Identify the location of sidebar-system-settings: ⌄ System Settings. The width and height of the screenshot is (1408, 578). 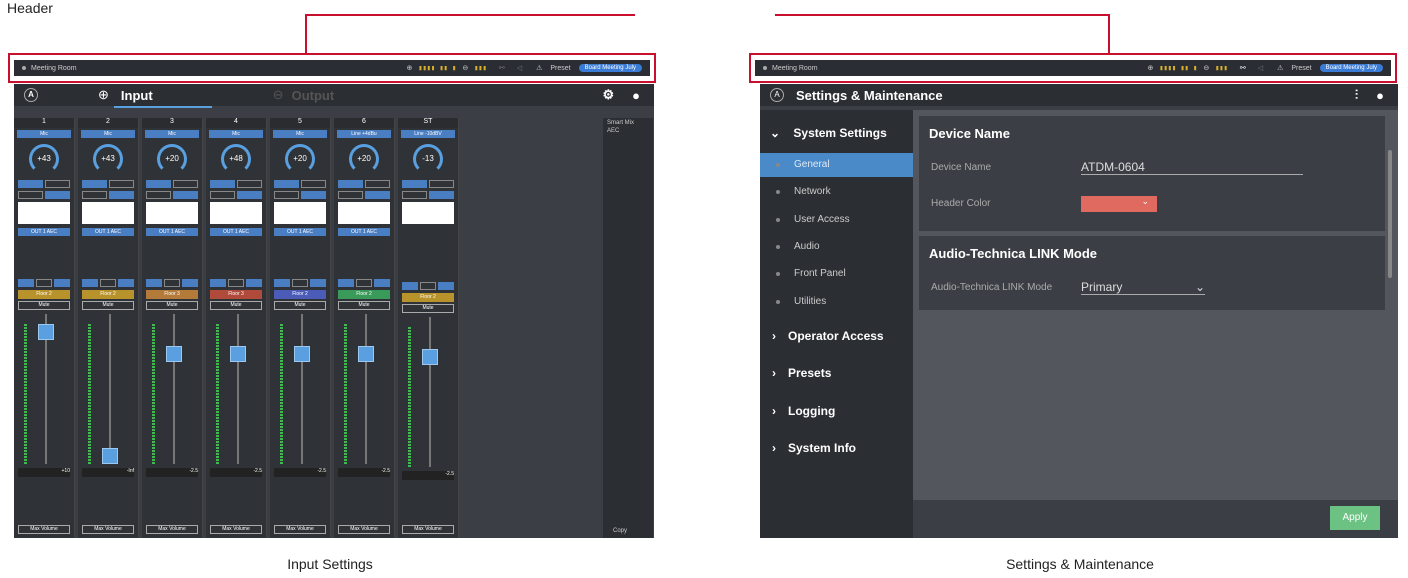
(836, 133).